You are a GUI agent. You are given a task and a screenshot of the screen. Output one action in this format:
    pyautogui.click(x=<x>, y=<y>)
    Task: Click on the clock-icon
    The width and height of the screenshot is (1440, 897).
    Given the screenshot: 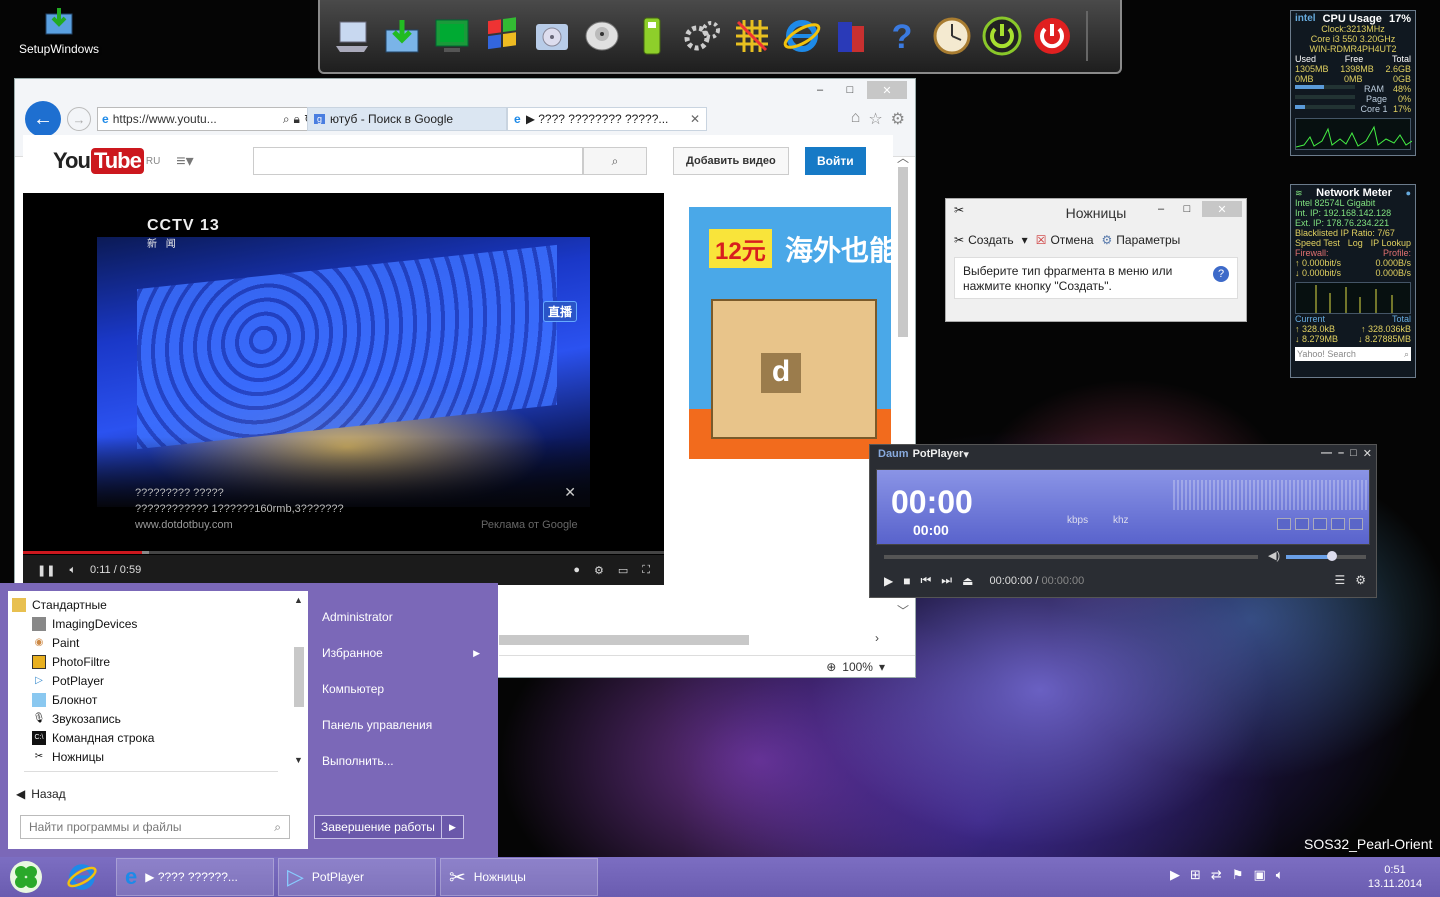 What is the action you would take?
    pyautogui.click(x=952, y=36)
    